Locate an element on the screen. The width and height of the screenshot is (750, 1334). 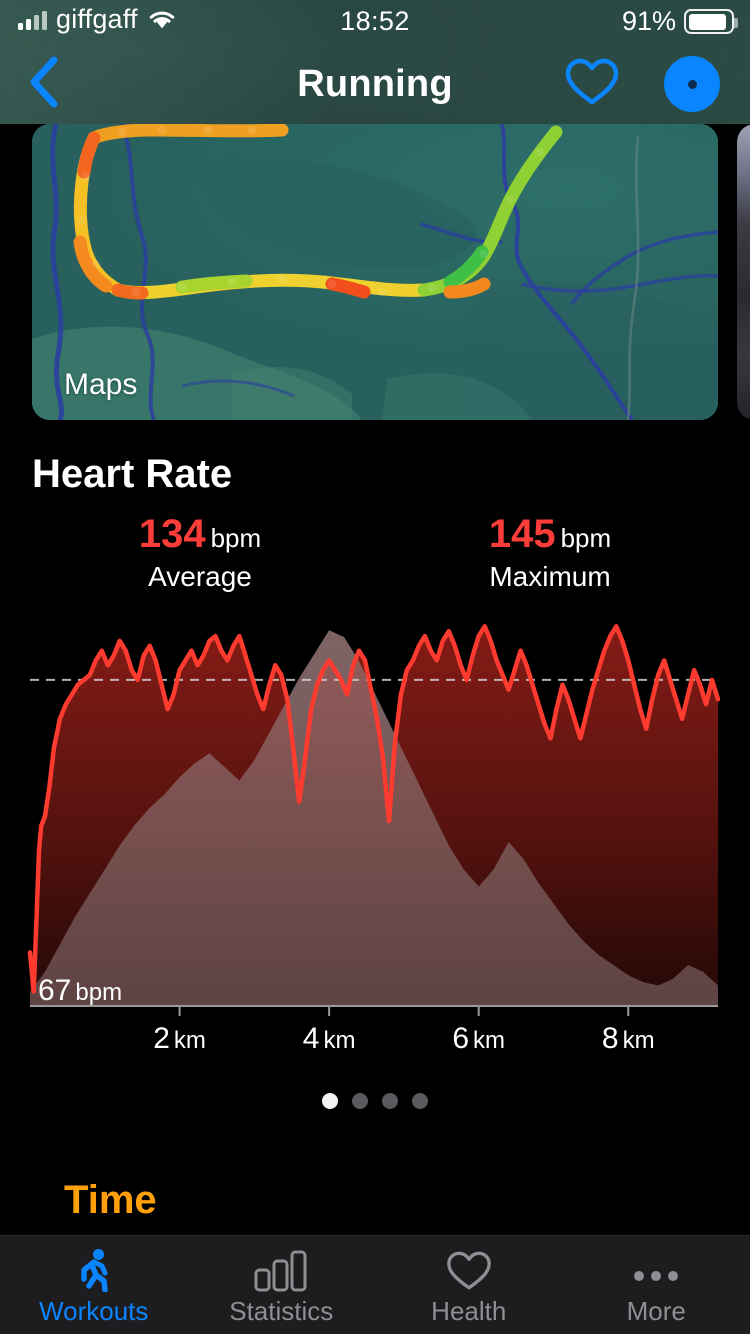
heart-rate-stats: 134 bpm Average 145 bpm Maximum is located at coordinates (375, 552).